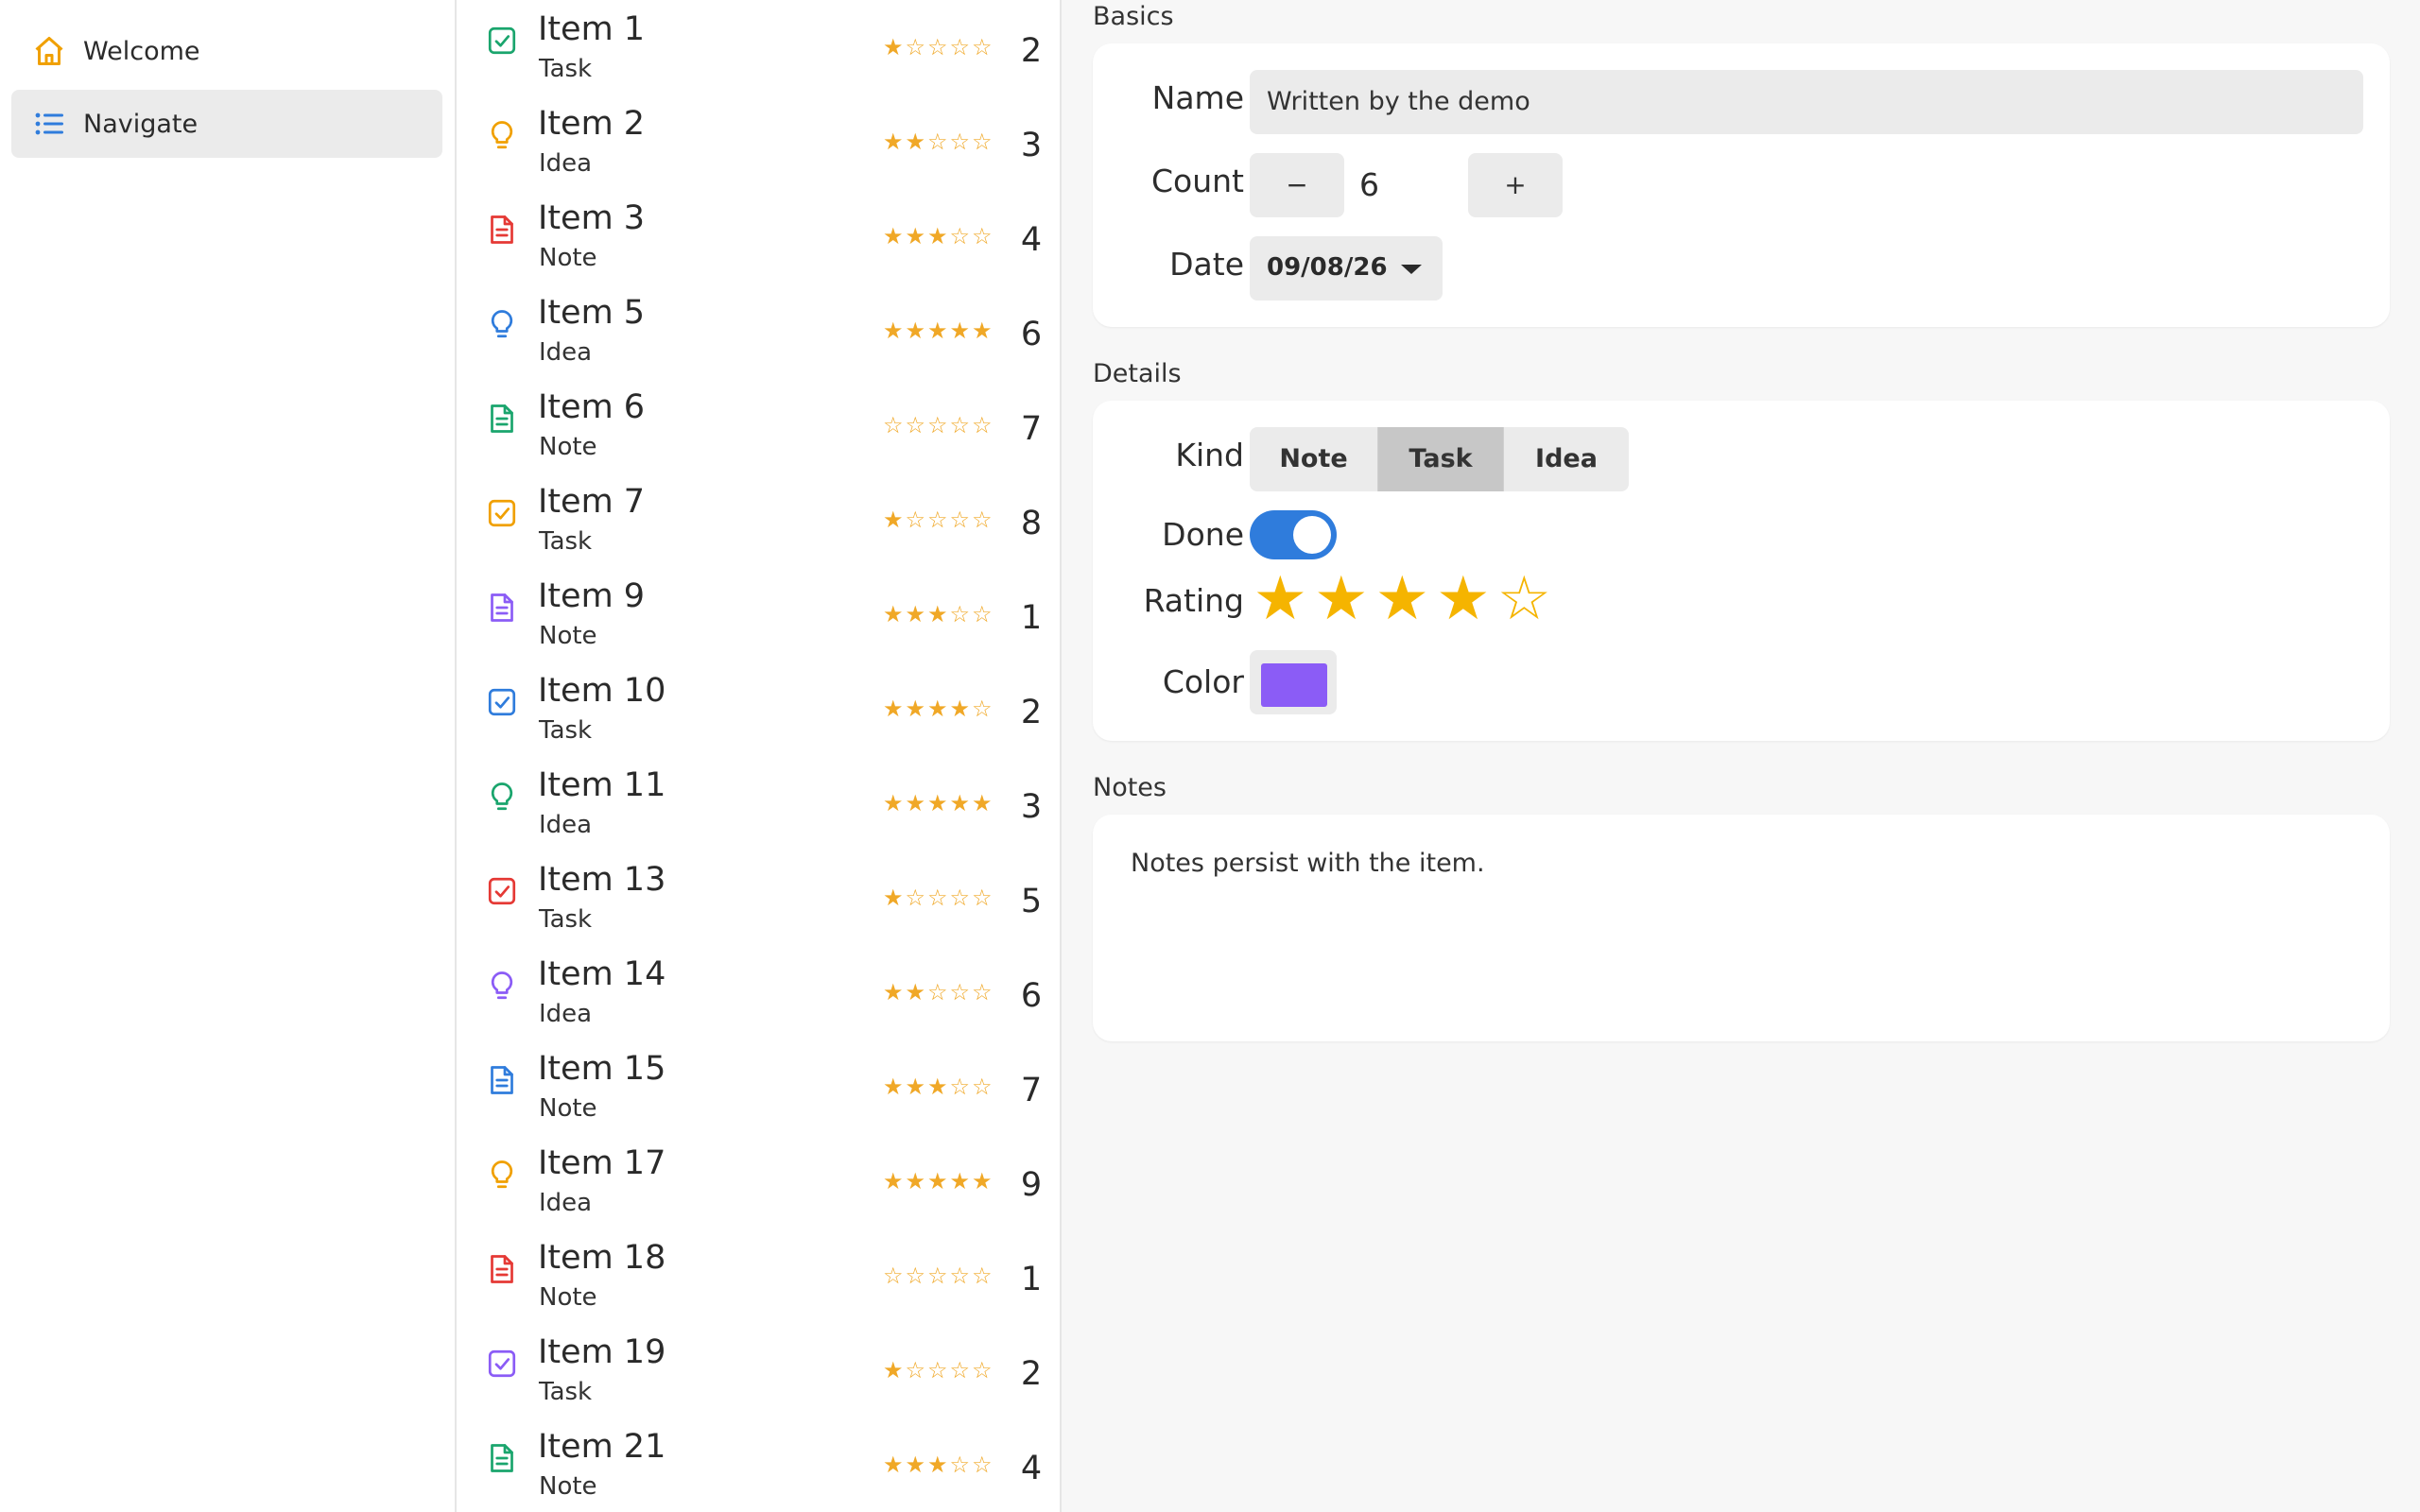 The width and height of the screenshot is (2420, 1512). What do you see at coordinates (1032, 807) in the screenshot?
I see `list-item-count: 3` at bounding box center [1032, 807].